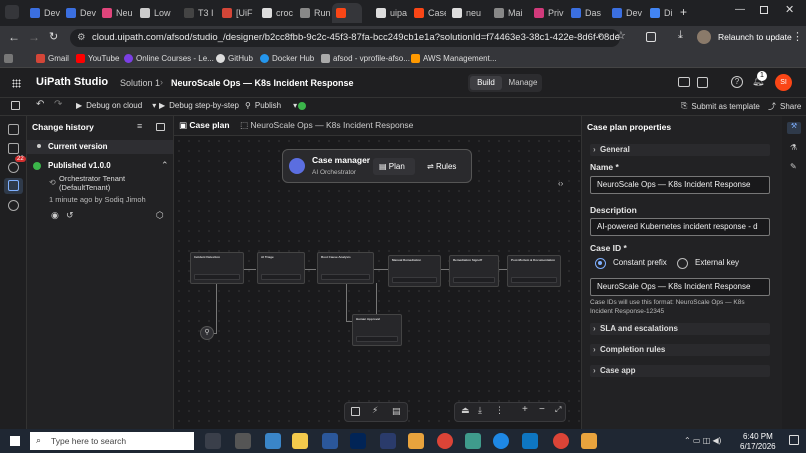 The height and width of the screenshot is (453, 806). What do you see at coordinates (664, 13) in the screenshot?
I see `browser-tab: Di` at bounding box center [664, 13].